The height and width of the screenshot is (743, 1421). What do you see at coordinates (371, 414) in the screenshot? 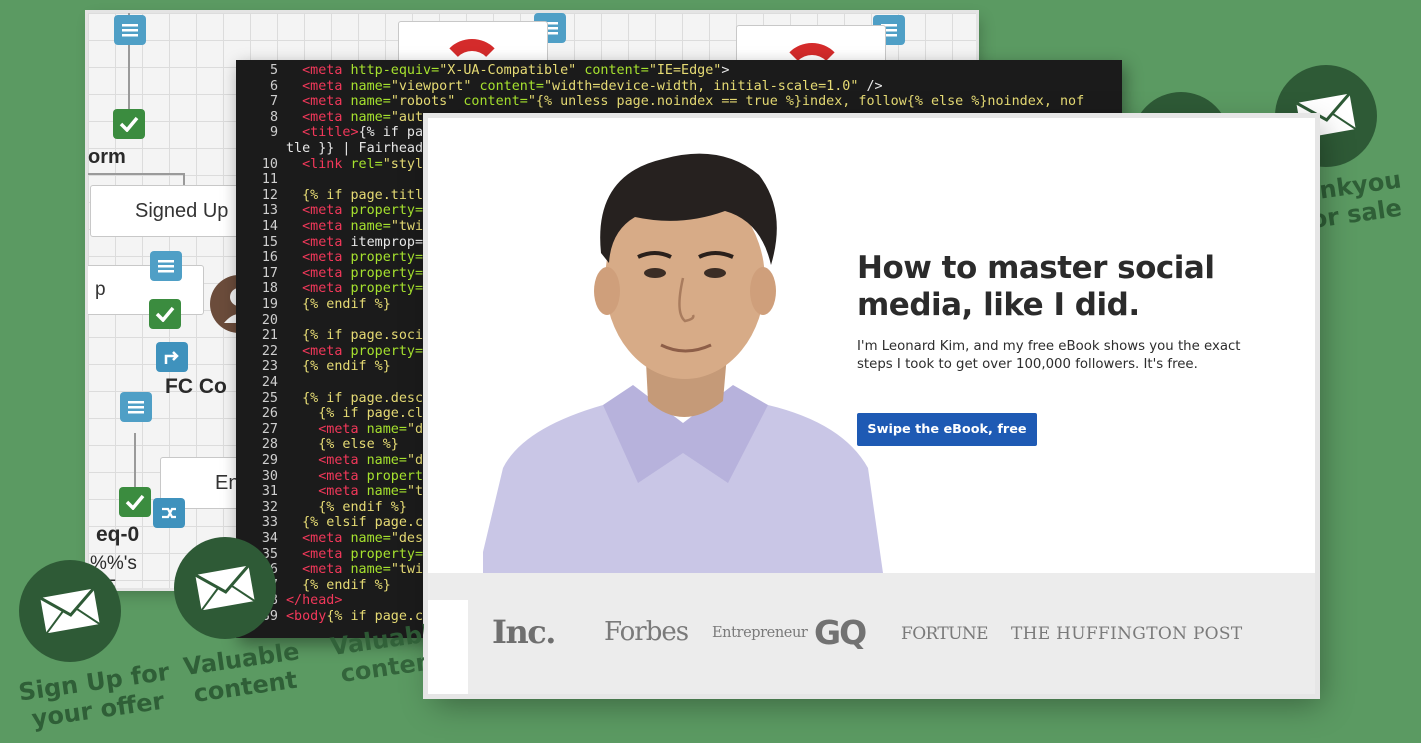
I see `code-token: {% if page.cl` at bounding box center [371, 414].